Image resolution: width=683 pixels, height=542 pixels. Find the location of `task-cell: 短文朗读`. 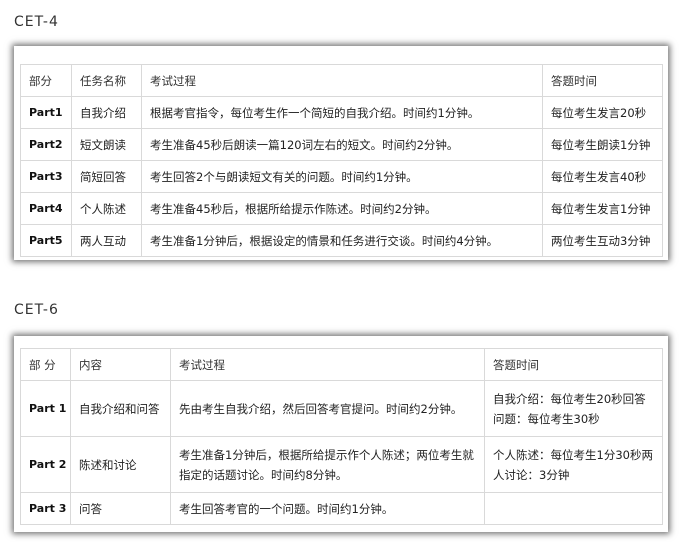

task-cell: 短文朗读 is located at coordinates (106, 144).